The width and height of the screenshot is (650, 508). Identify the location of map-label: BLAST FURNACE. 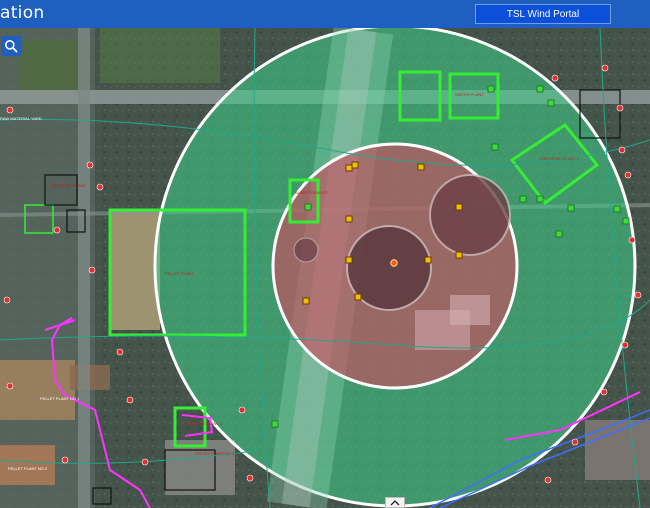
(311, 192).